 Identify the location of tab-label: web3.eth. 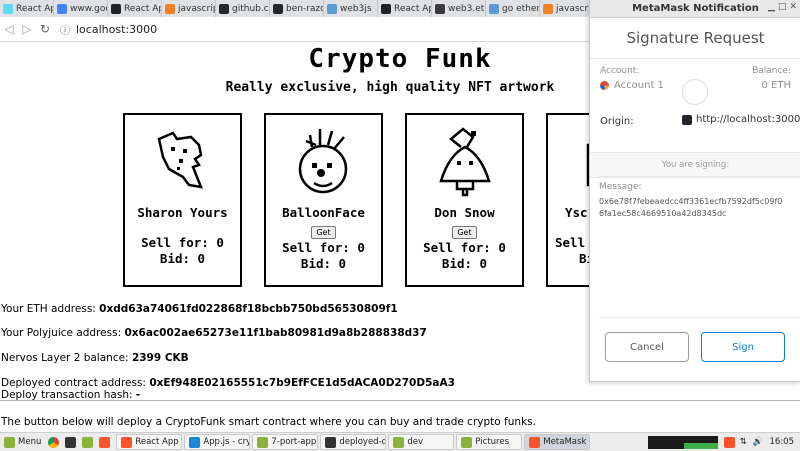
(467, 8).